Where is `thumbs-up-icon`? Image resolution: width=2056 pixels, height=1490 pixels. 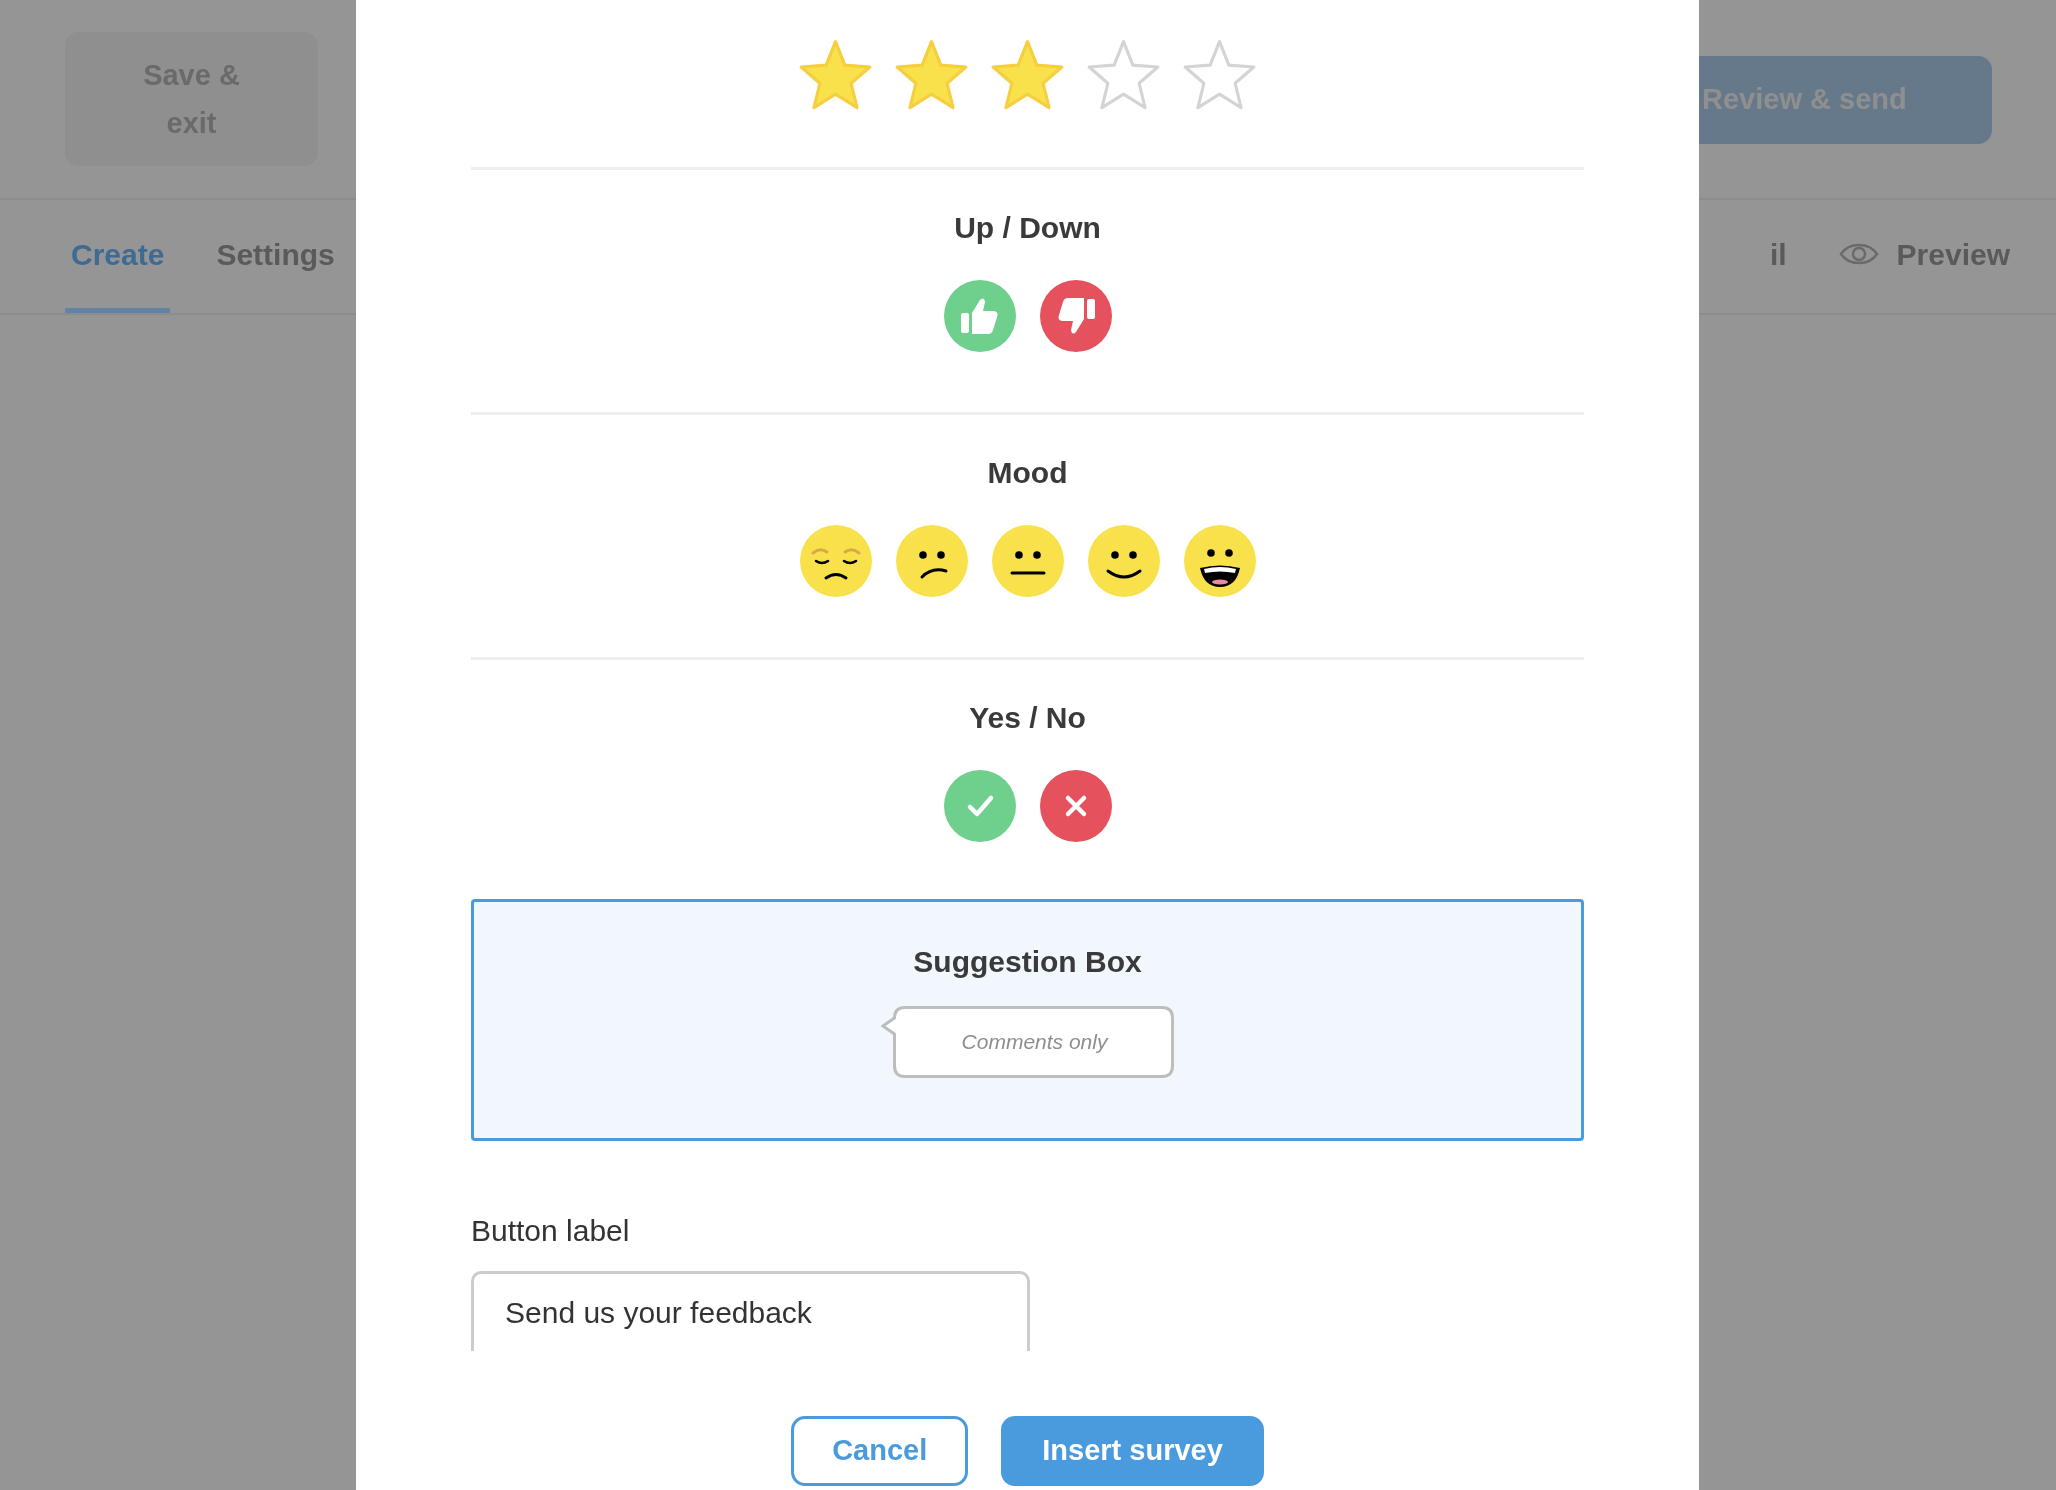
thumbs-up-icon is located at coordinates (979, 316).